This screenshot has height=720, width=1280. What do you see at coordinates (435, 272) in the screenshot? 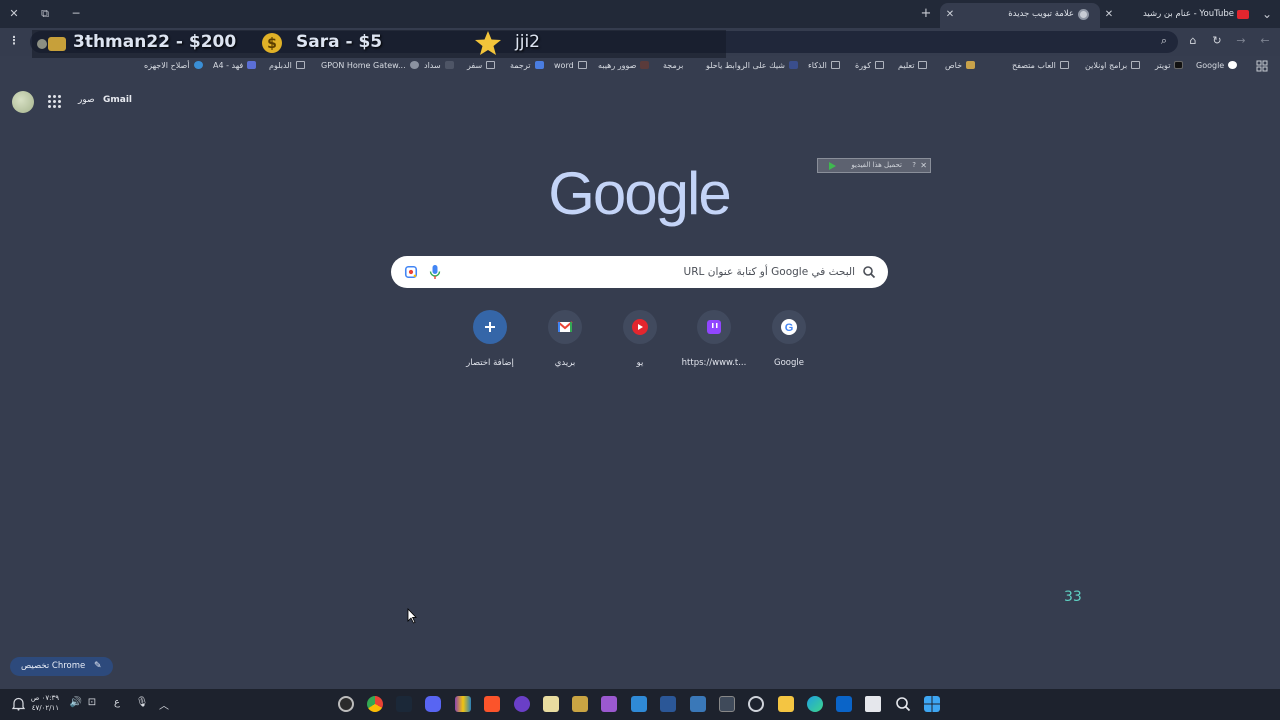
I see `microphone-icon` at bounding box center [435, 272].